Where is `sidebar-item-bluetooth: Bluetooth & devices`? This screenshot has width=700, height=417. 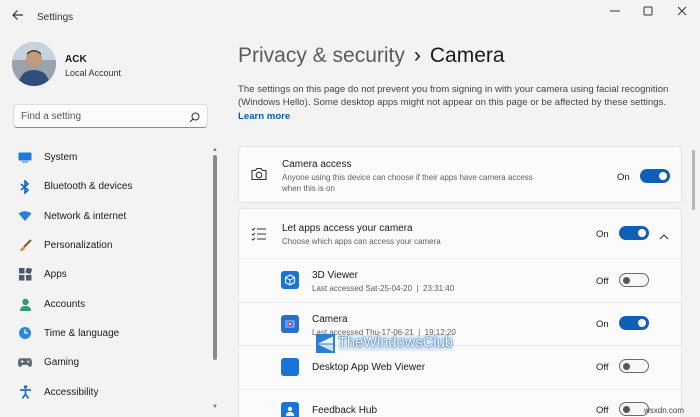
sidebar-item-bluetooth: Bluetooth & devices is located at coordinates (108, 186).